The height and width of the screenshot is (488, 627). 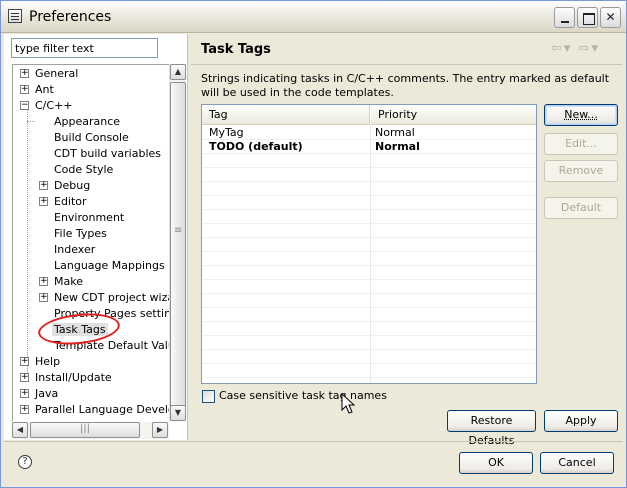 I want to click on tree-horizontal-scroll-thumb: |||, so click(x=85, y=430).